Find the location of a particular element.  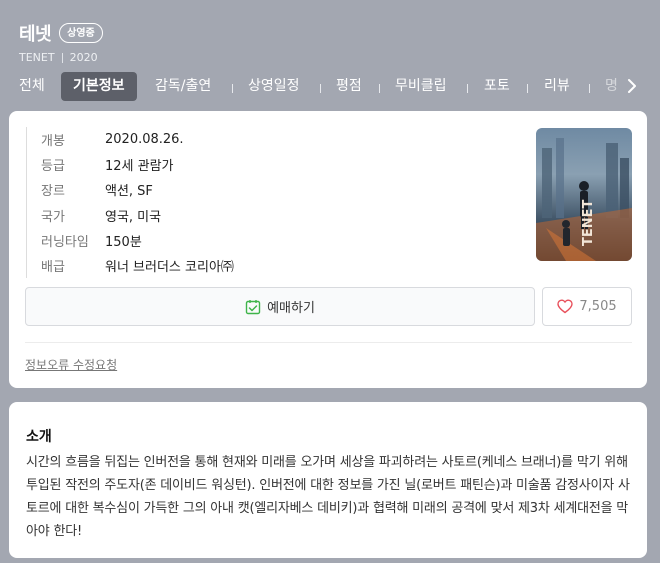

info-label: 개봉 is located at coordinates (65, 140).